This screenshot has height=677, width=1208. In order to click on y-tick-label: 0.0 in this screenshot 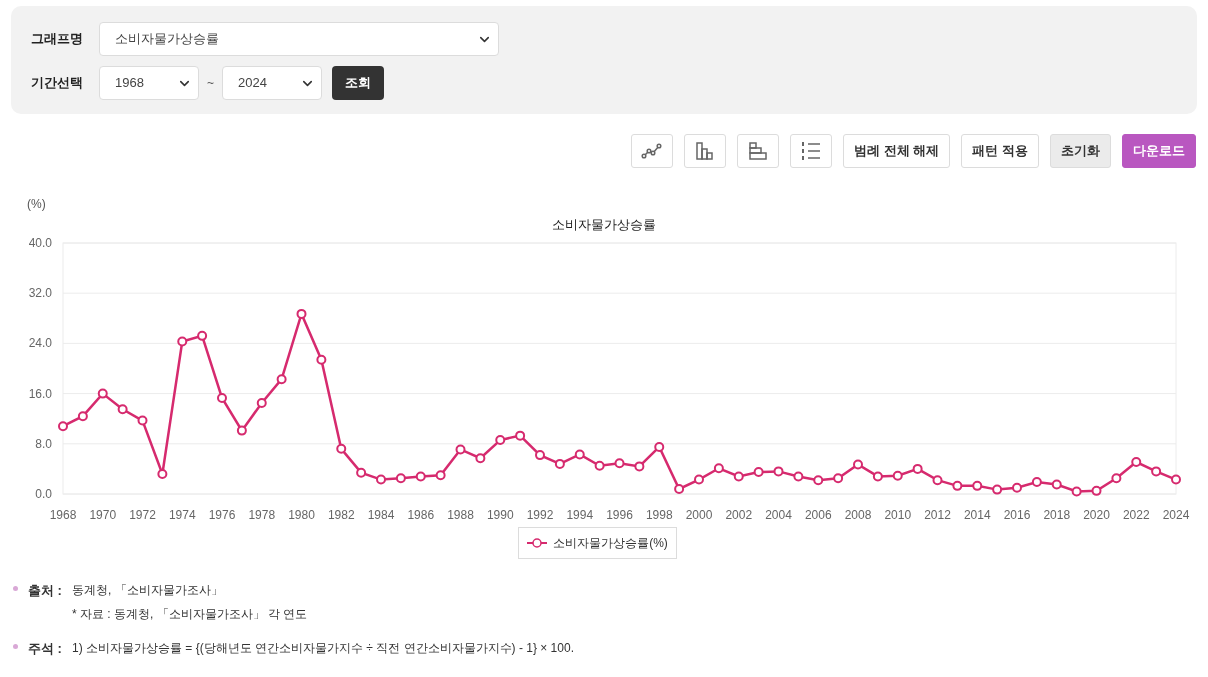, I will do `click(43, 494)`.